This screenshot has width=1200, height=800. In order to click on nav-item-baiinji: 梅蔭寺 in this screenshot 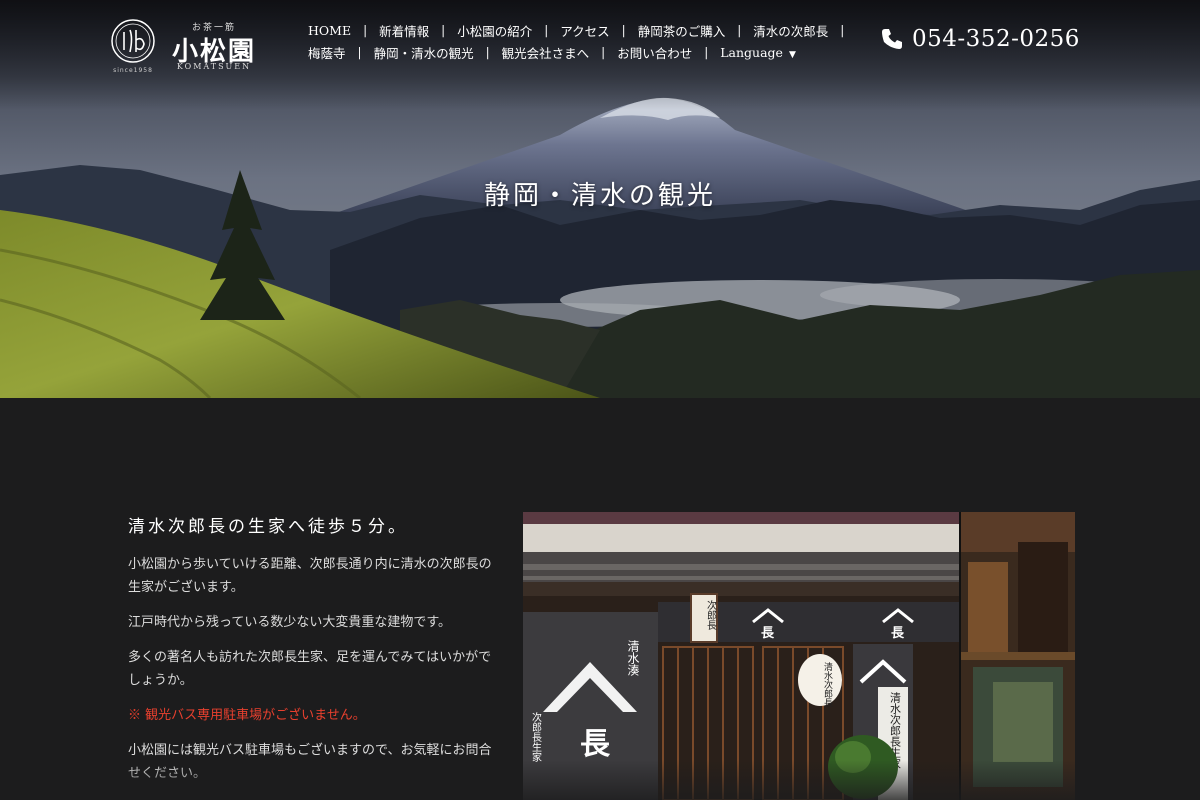, I will do `click(327, 52)`.